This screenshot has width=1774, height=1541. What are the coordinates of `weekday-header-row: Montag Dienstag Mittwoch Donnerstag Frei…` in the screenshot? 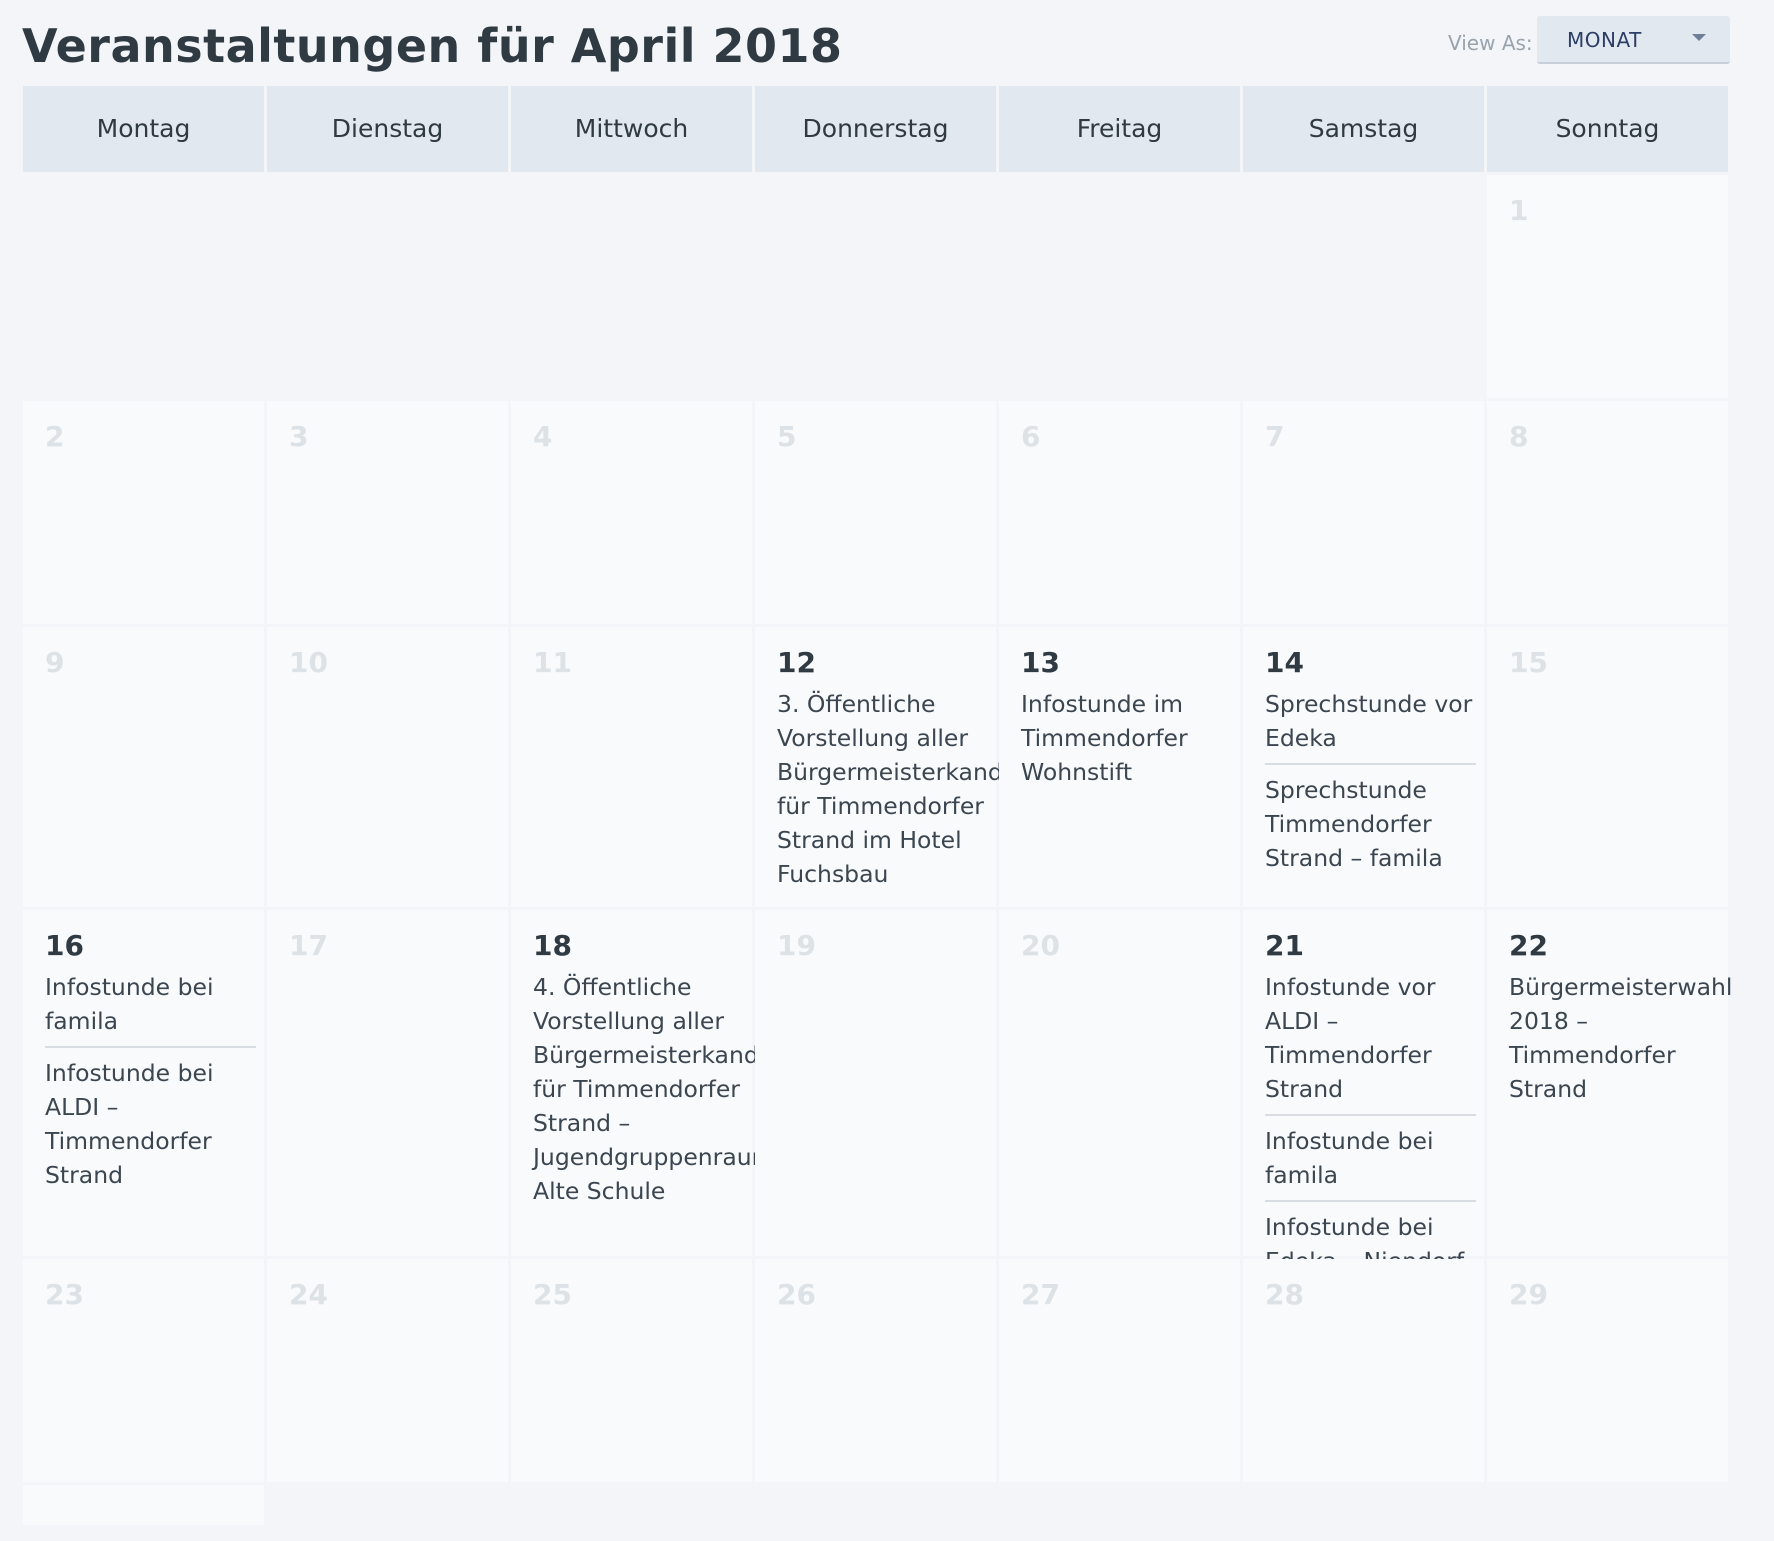 It's located at (877, 129).